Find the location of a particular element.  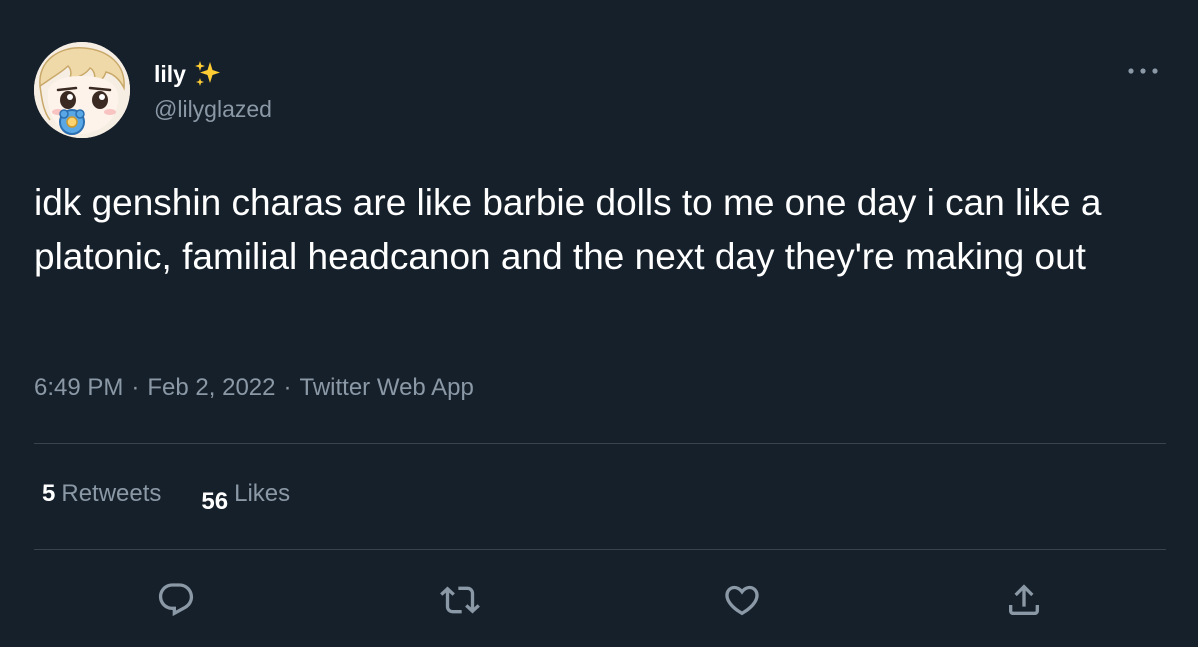

retweets-label: Retweets is located at coordinates (111, 493).